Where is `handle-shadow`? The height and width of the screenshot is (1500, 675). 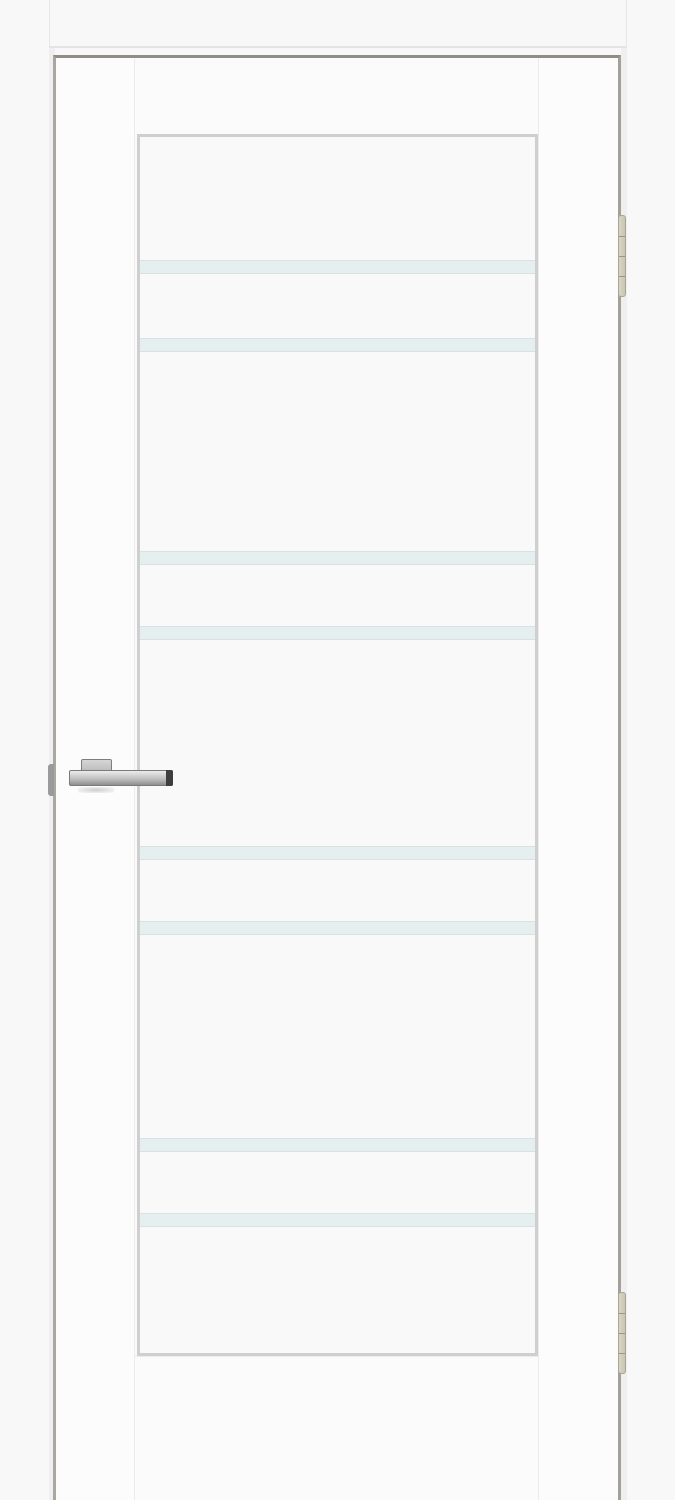
handle-shadow is located at coordinates (96, 790).